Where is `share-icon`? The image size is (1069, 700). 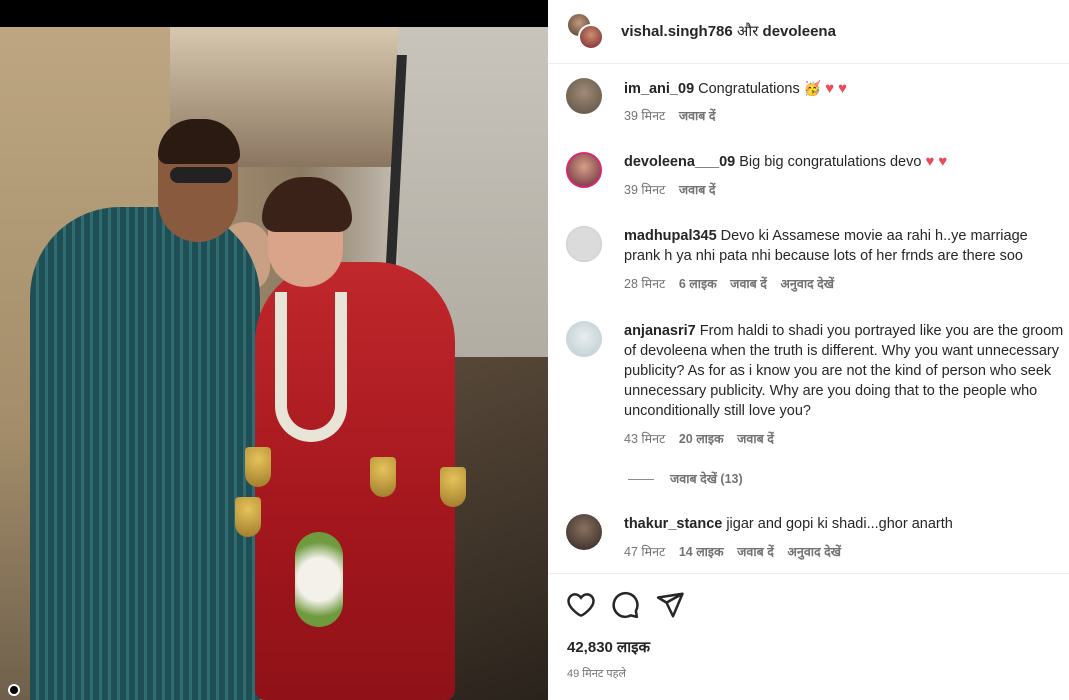
share-icon is located at coordinates (670, 605).